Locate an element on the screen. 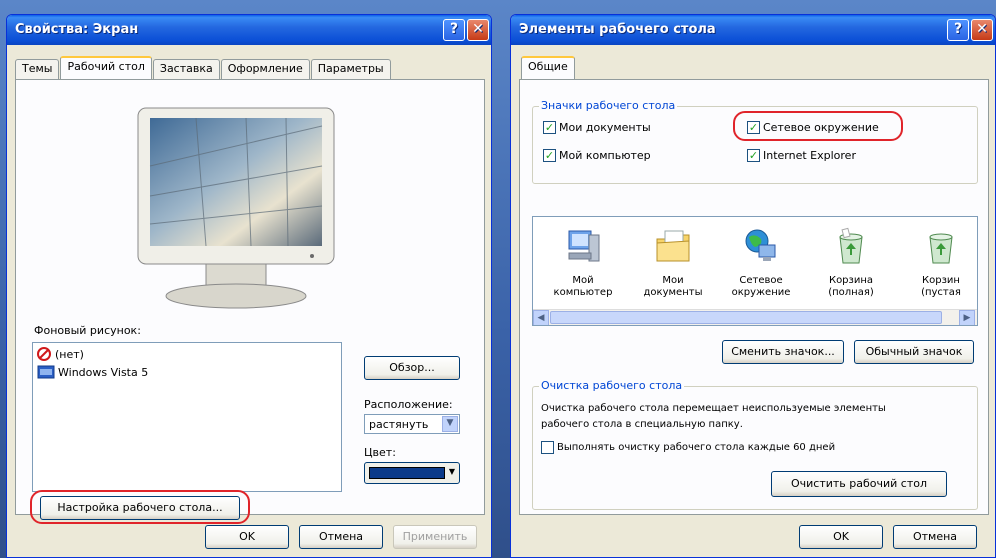 The width and height of the screenshot is (996, 558). position-value: растянуть is located at coordinates (399, 424).